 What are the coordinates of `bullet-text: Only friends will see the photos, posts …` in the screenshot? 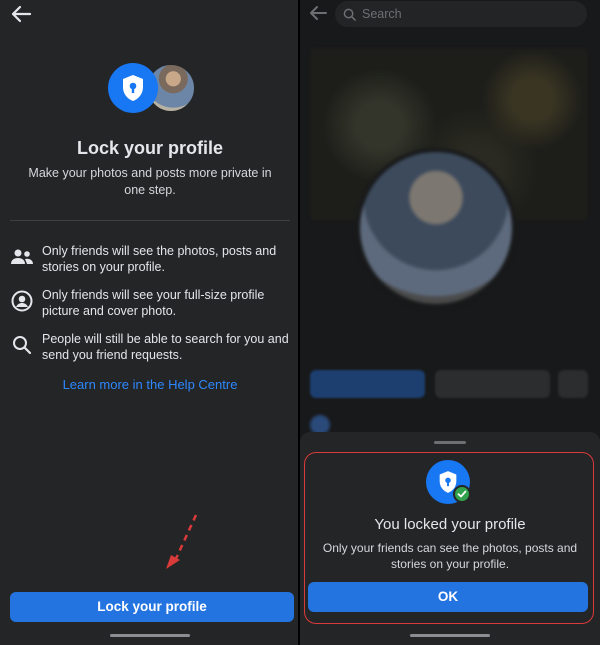 It's located at (159, 259).